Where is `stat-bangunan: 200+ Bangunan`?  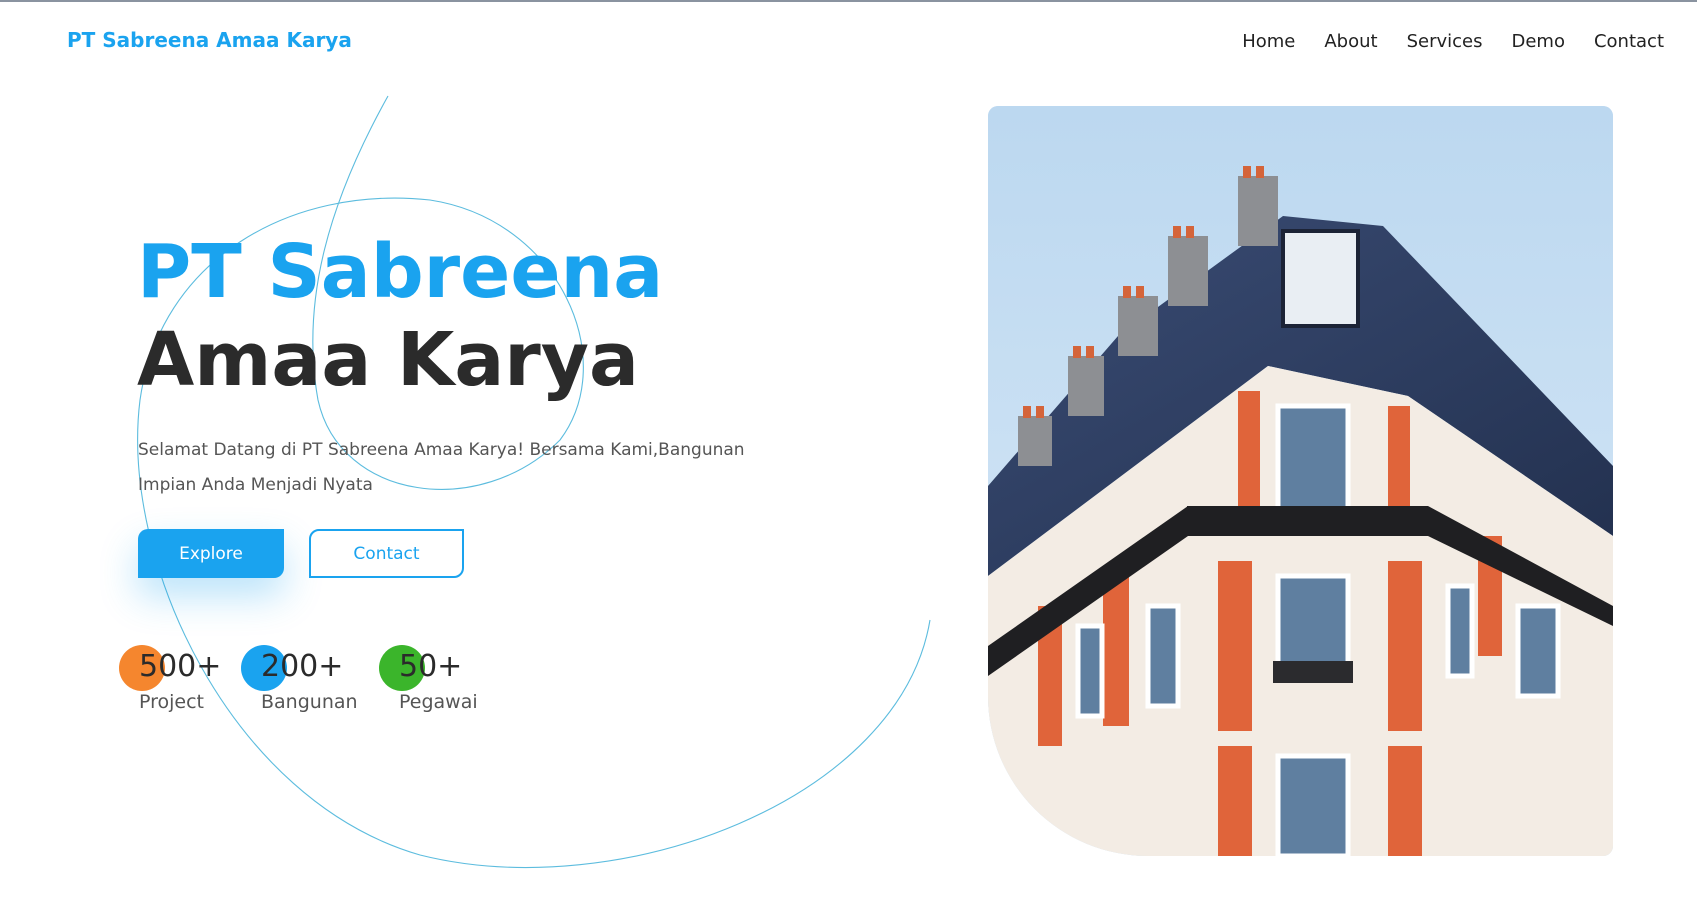 stat-bangunan: 200+ Bangunan is located at coordinates (299, 679).